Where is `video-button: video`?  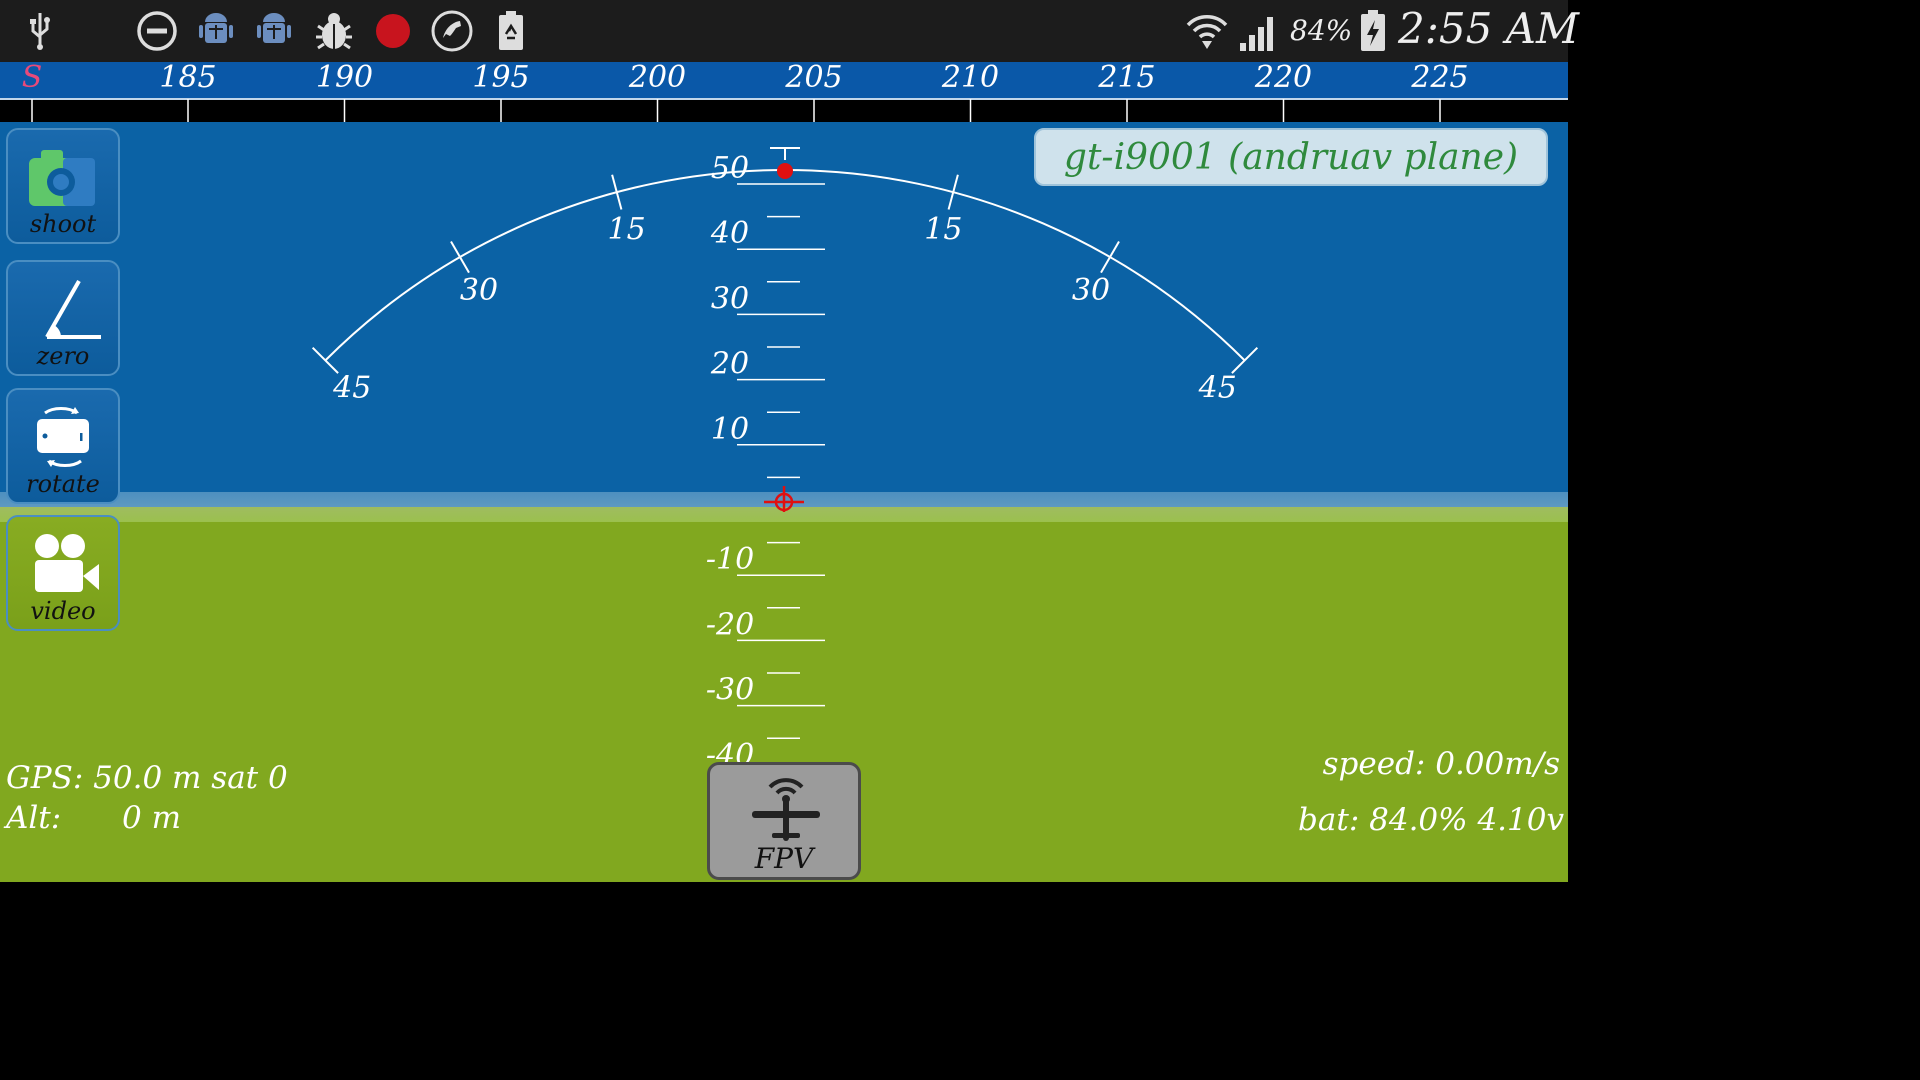 video-button: video is located at coordinates (63, 573).